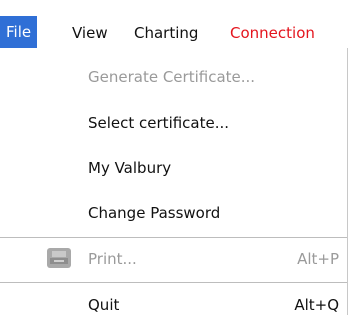 This screenshot has width=350, height=326. What do you see at coordinates (154, 213) in the screenshot?
I see `menu-item-label: Change Password` at bounding box center [154, 213].